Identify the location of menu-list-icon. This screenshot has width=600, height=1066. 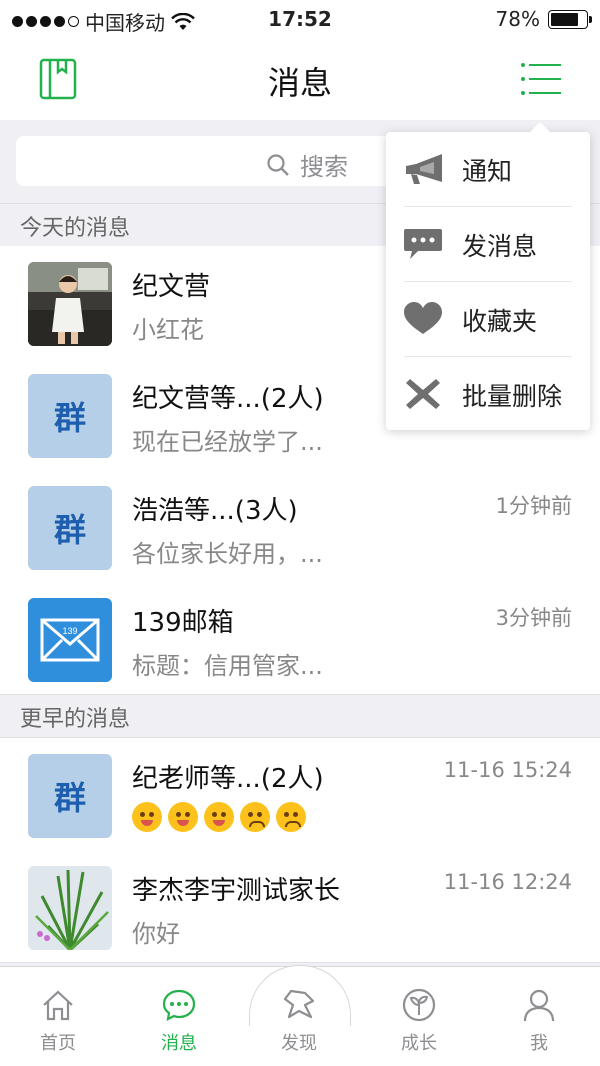
(541, 79).